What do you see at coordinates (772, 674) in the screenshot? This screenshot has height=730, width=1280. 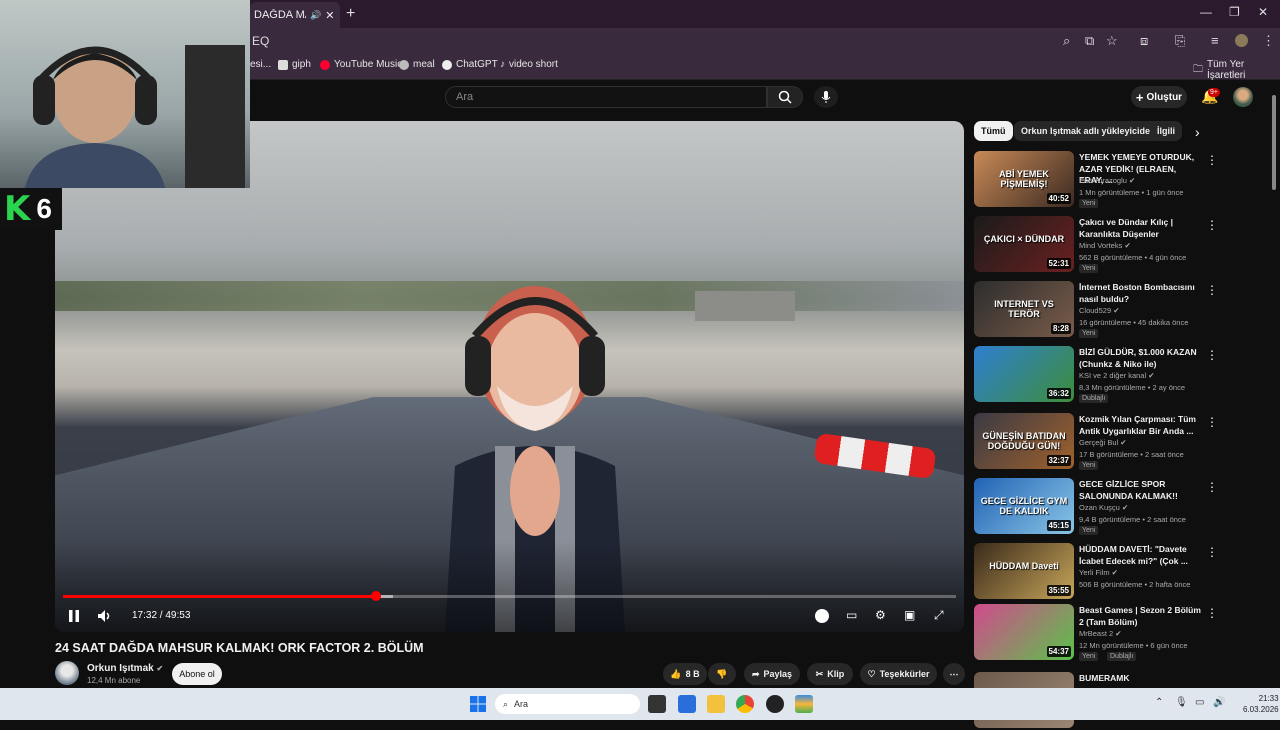 I see `share-button: ➦ Paylaş` at bounding box center [772, 674].